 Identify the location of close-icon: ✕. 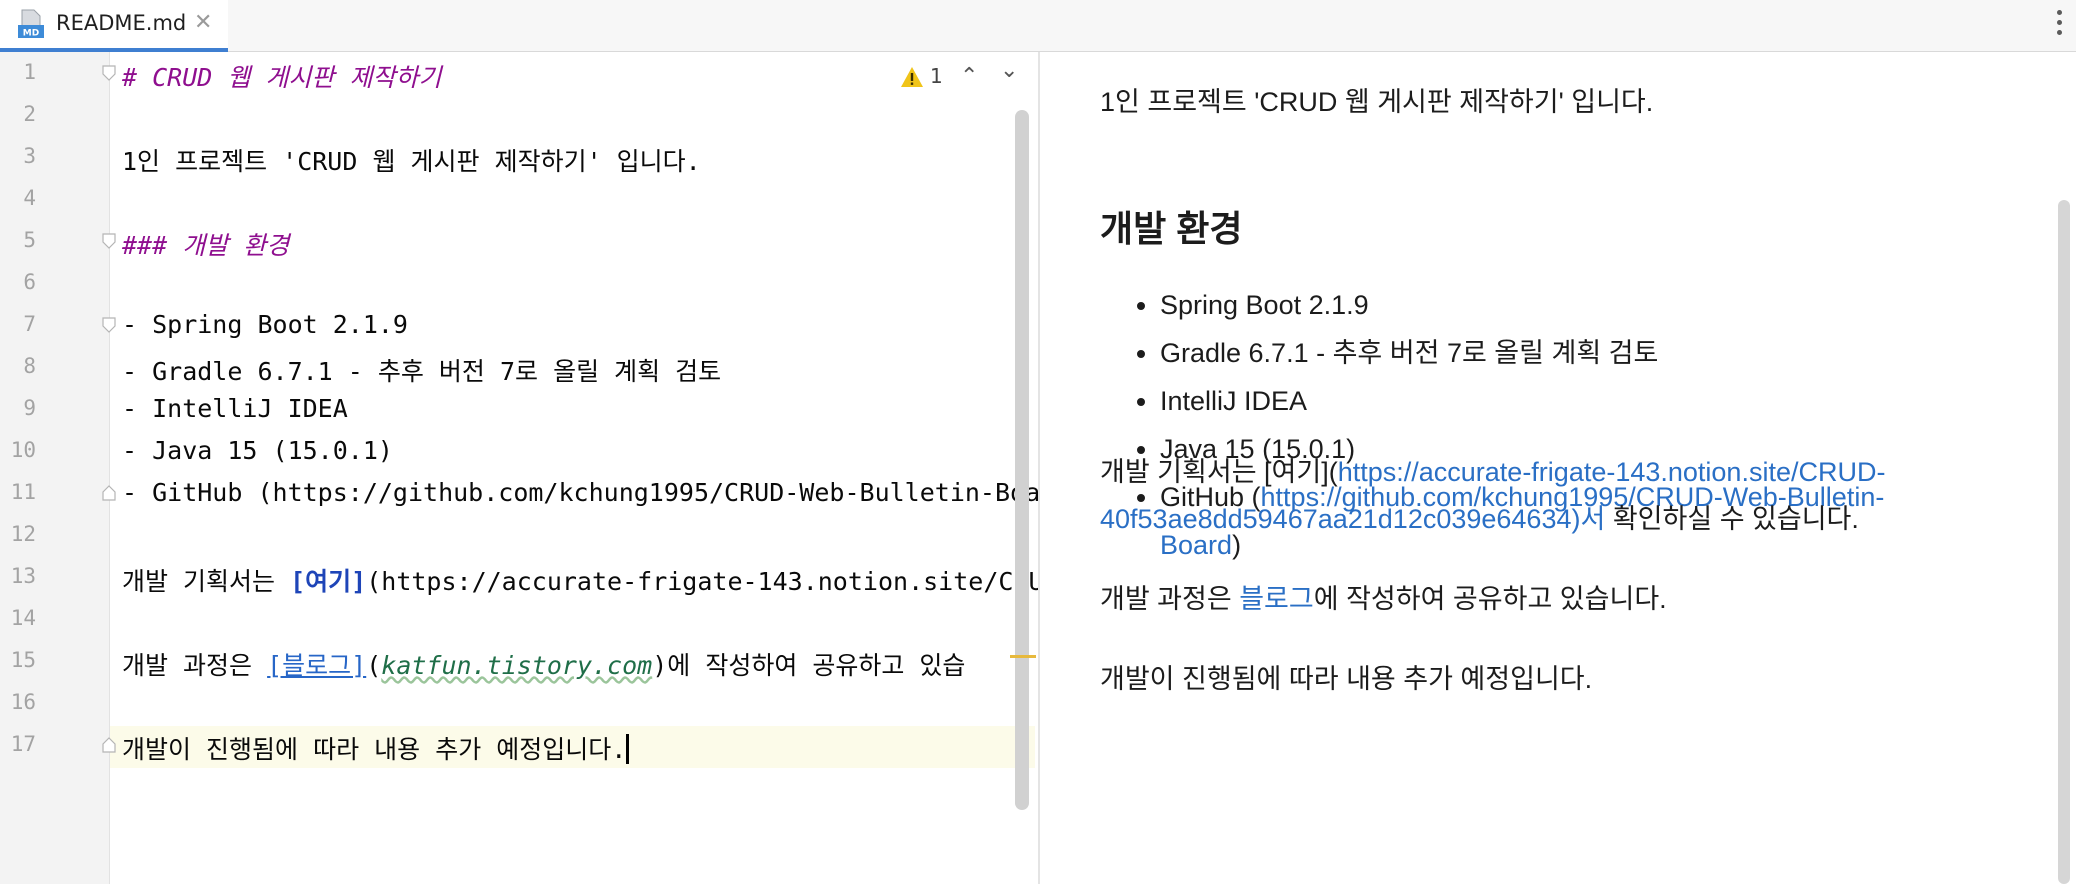
(203, 22).